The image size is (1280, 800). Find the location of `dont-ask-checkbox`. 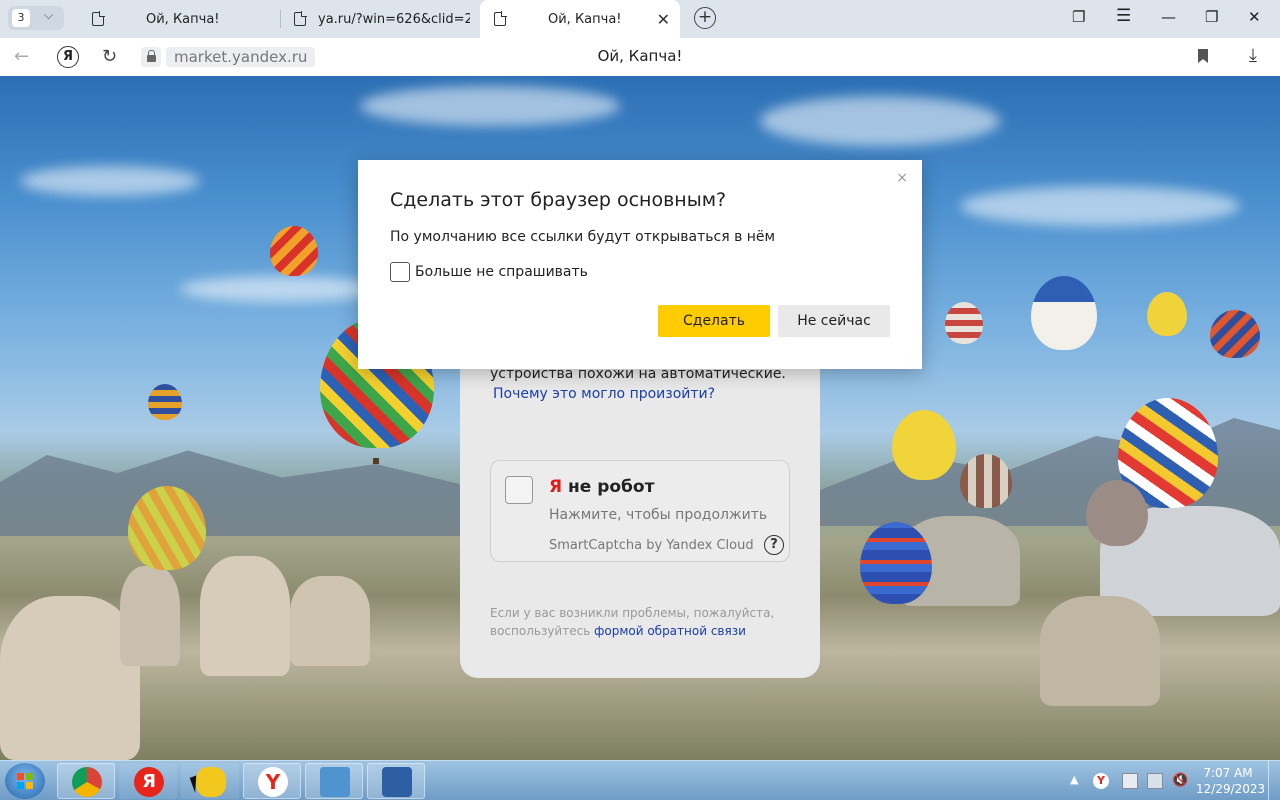

dont-ask-checkbox is located at coordinates (400, 272).